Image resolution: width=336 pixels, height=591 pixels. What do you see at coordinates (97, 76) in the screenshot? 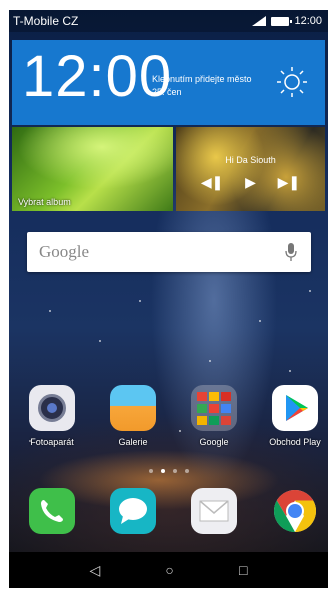
I see `clock-time: 12:00` at bounding box center [97, 76].